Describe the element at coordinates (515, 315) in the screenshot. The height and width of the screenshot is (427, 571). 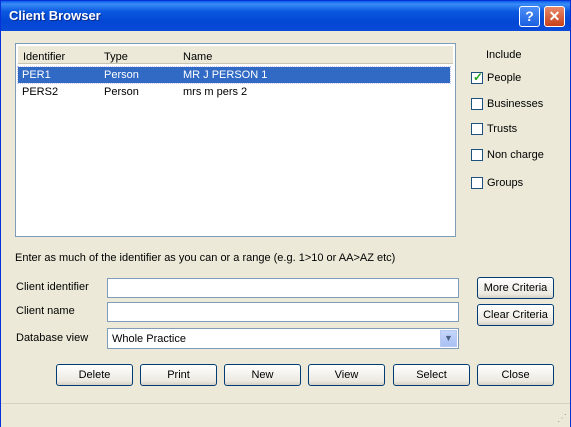
I see `clear-criteria-button: Clear Criteria` at that location.